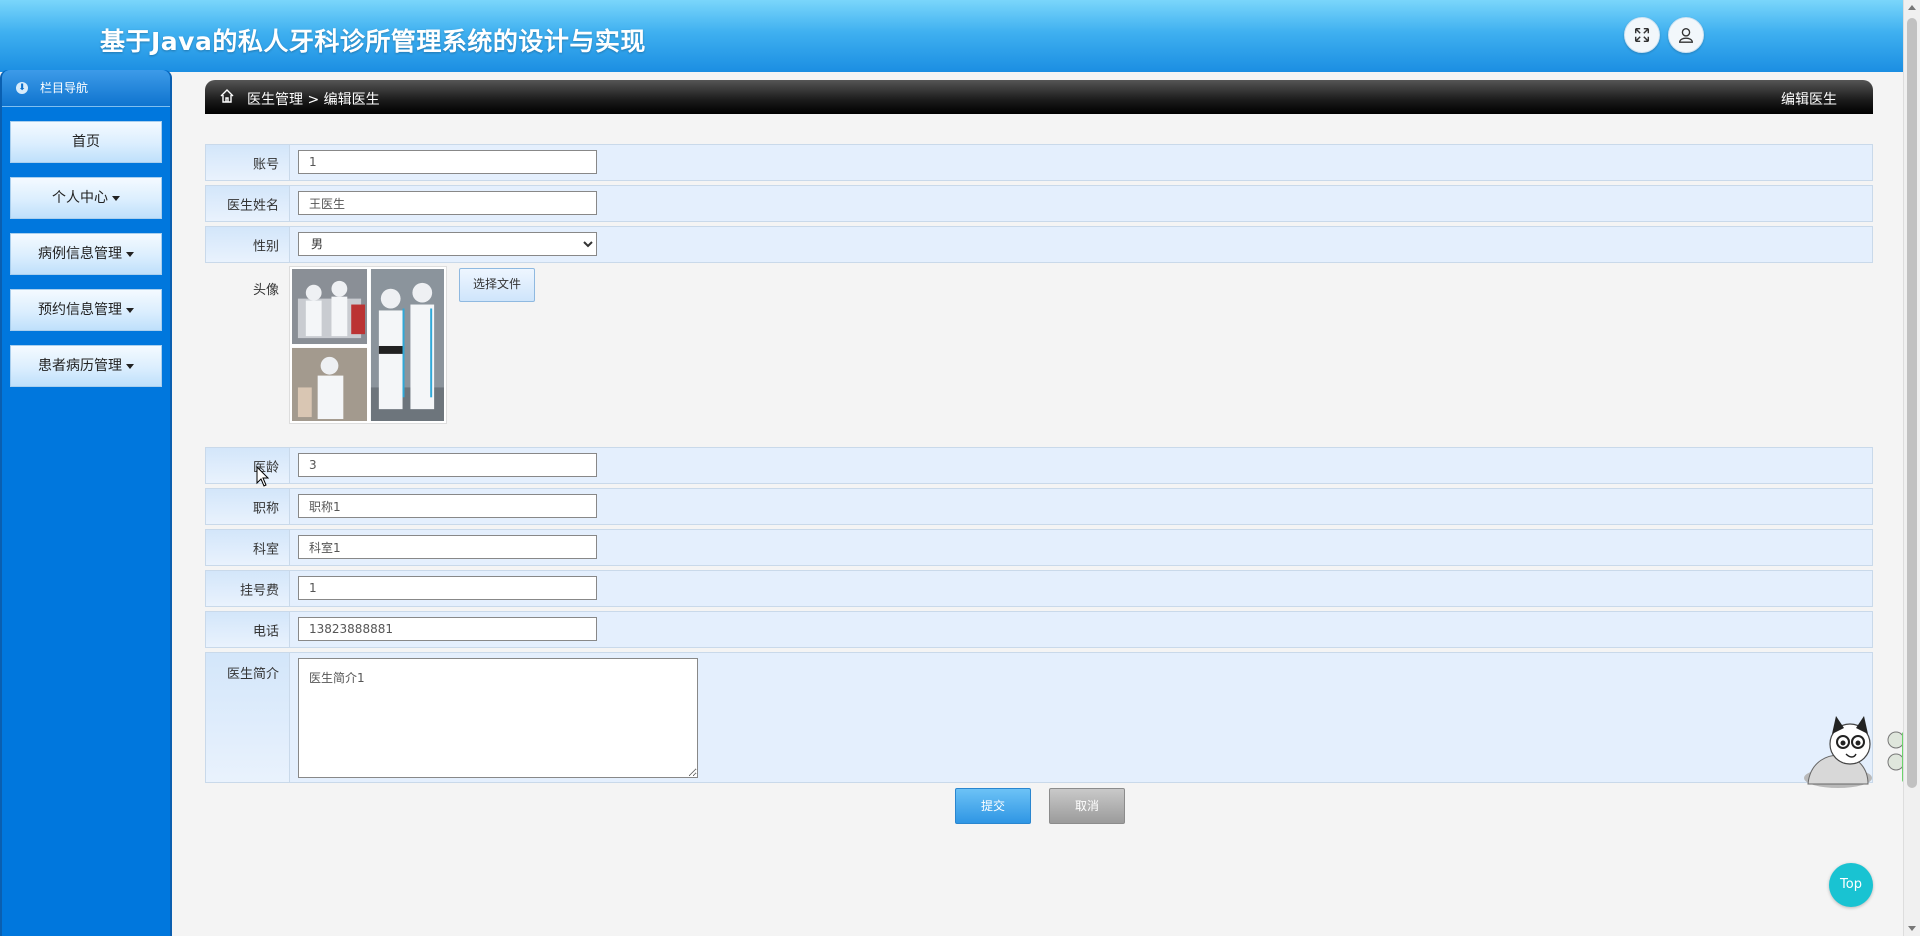 The image size is (1920, 936). I want to click on sidebar-item-personal-center: 个人中心, so click(86, 198).